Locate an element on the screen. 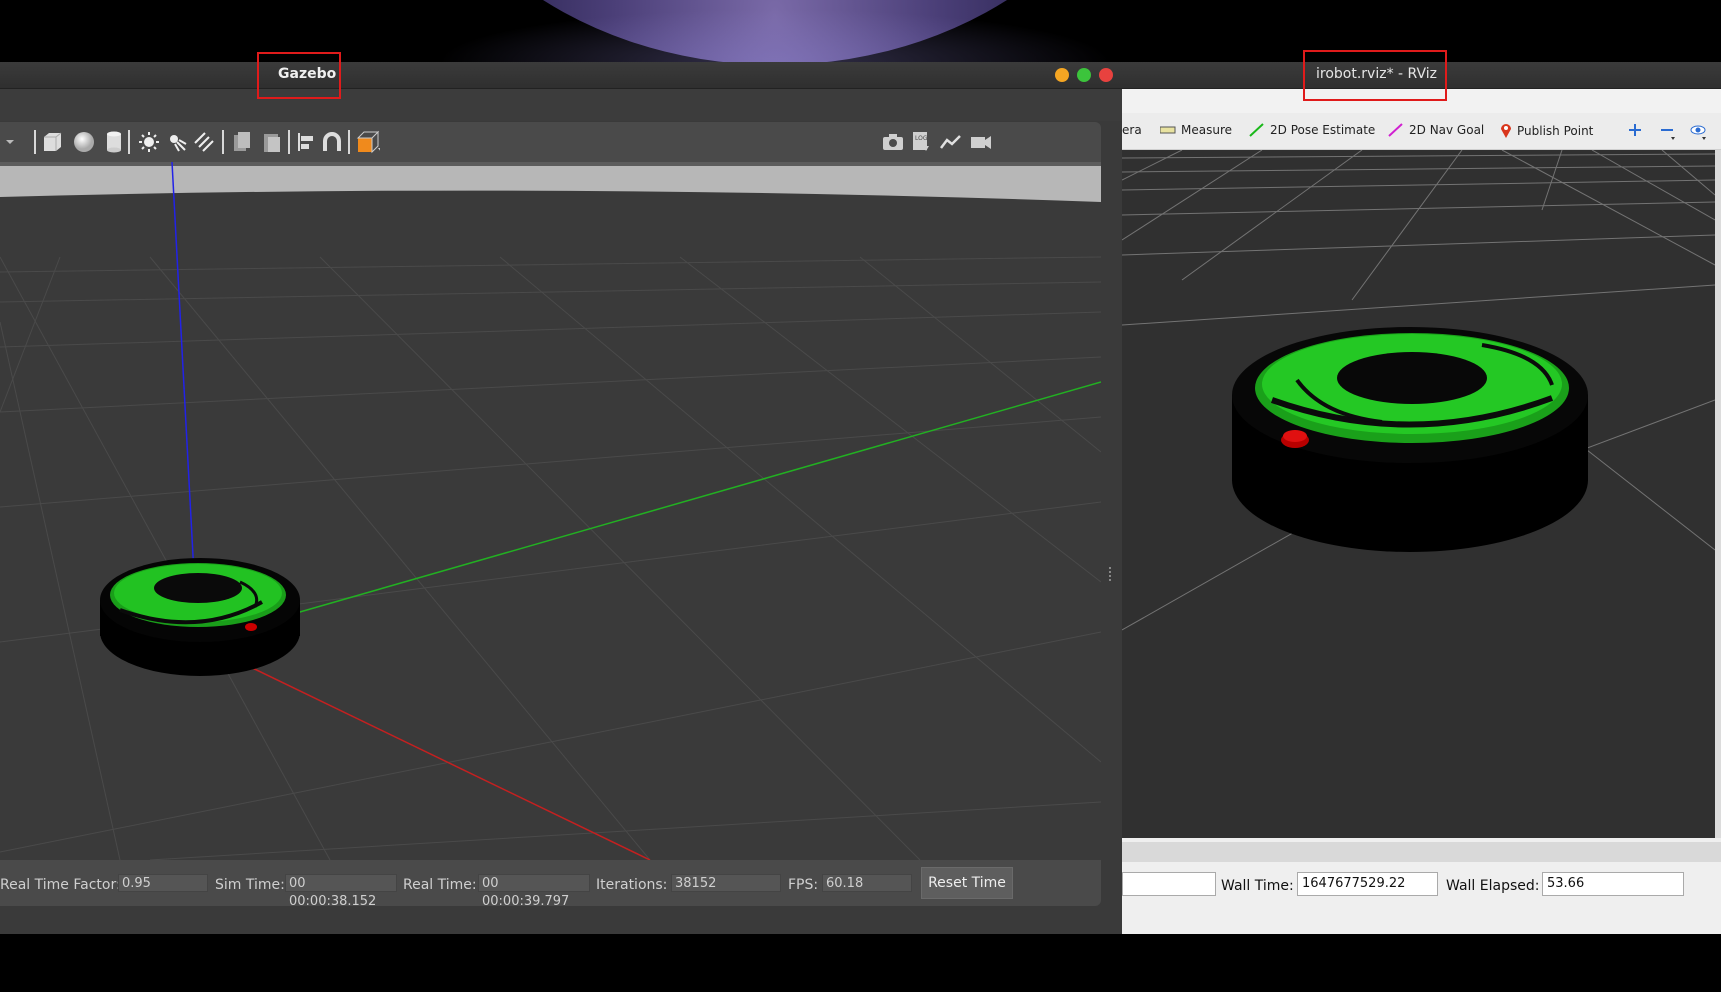 Image resolution: width=1721 pixels, height=992 pixels. minimize-button is located at coordinates (1062, 75).